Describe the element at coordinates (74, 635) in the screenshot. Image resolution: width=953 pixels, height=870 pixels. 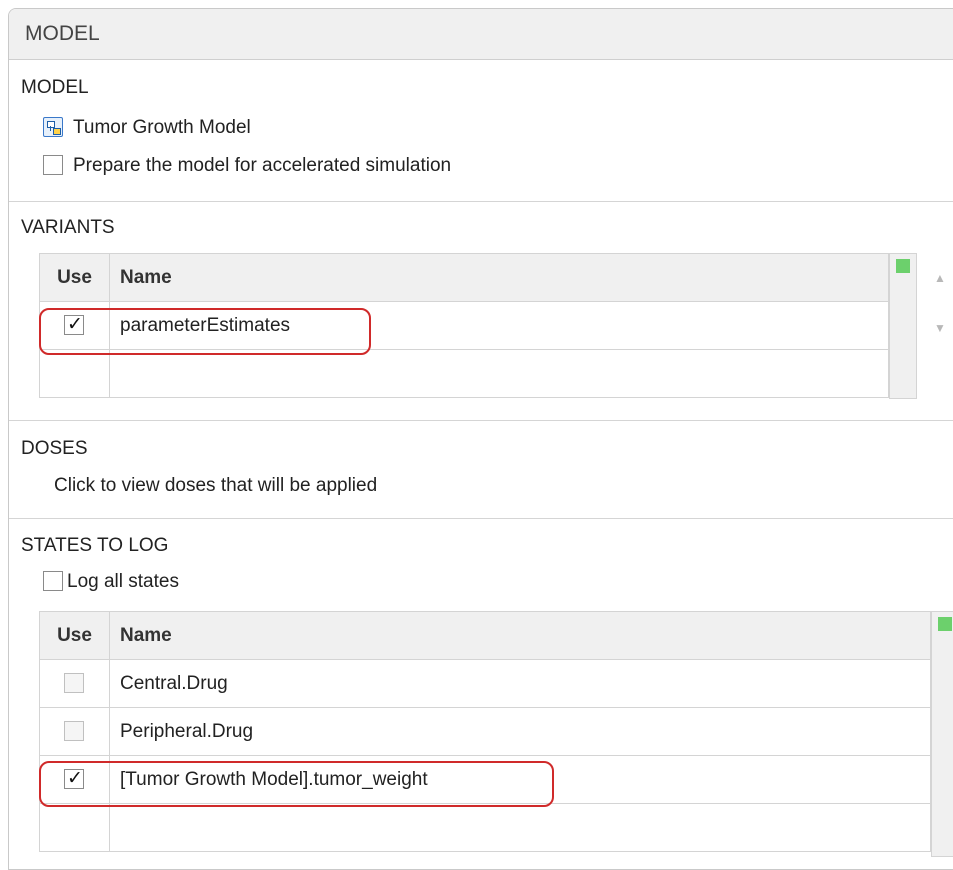
I see `states-col-use: Use` at that location.